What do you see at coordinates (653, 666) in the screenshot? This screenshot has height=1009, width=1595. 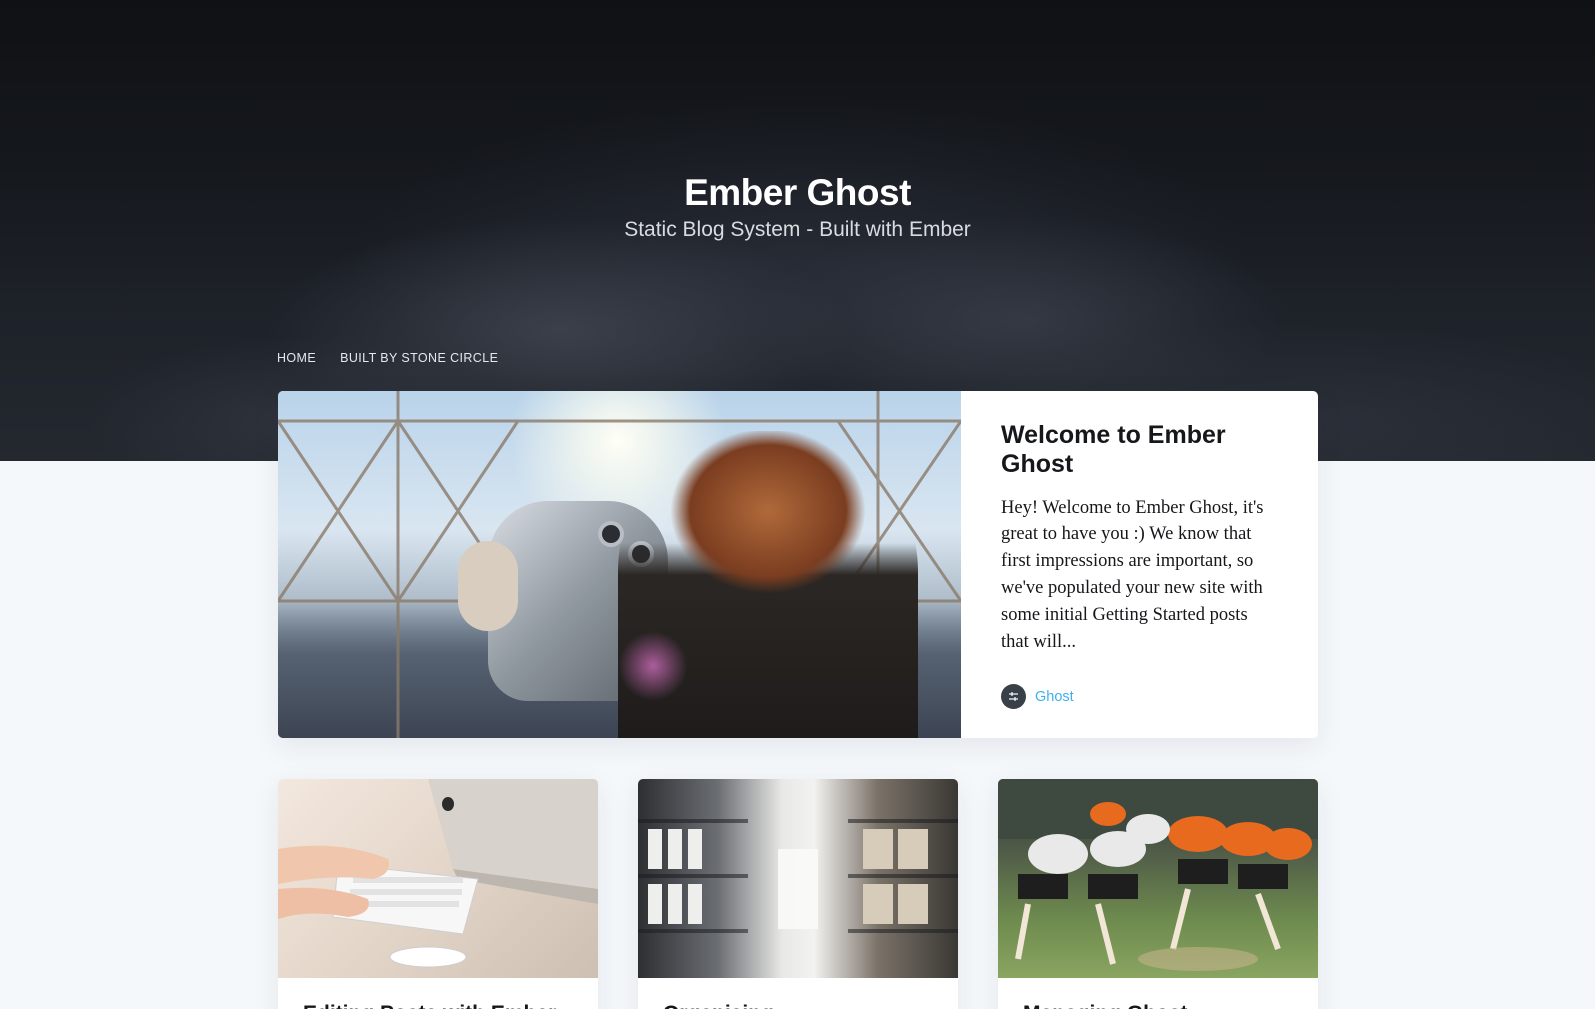 I see `lens-flare` at bounding box center [653, 666].